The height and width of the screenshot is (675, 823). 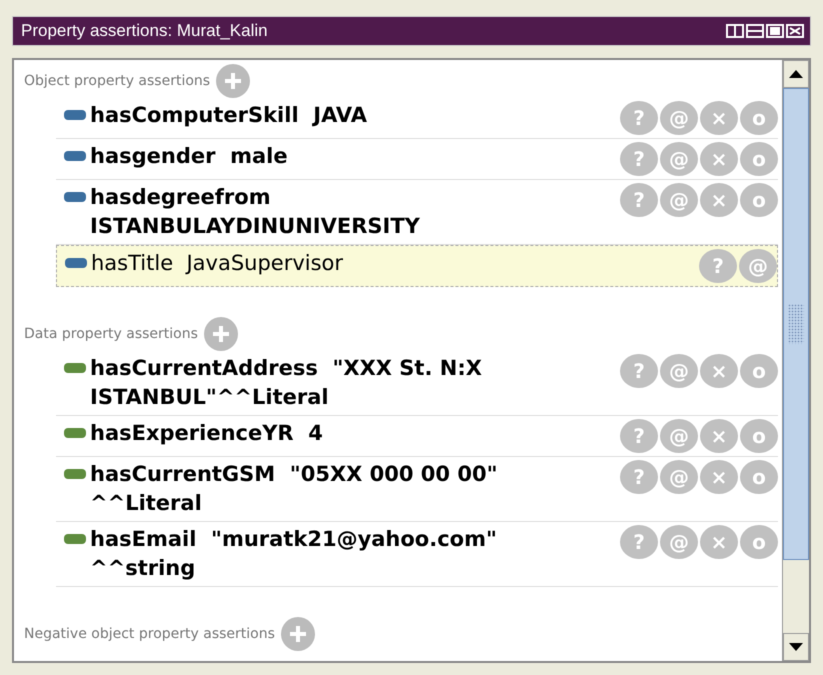 What do you see at coordinates (417, 266) in the screenshot?
I see `assertion-row: hasTitle JavaSupervisor ? @` at bounding box center [417, 266].